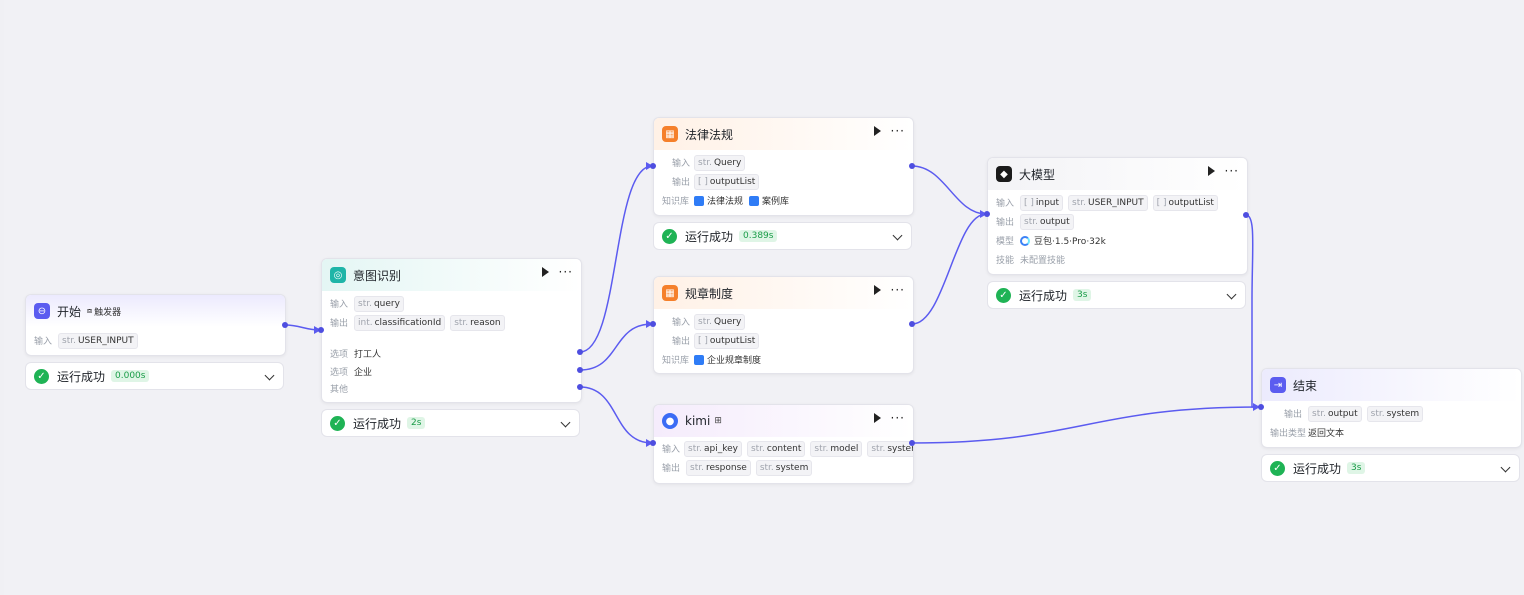 Image resolution: width=1524 pixels, height=595 pixels. I want to click on kimi-output-port, so click(912, 443).